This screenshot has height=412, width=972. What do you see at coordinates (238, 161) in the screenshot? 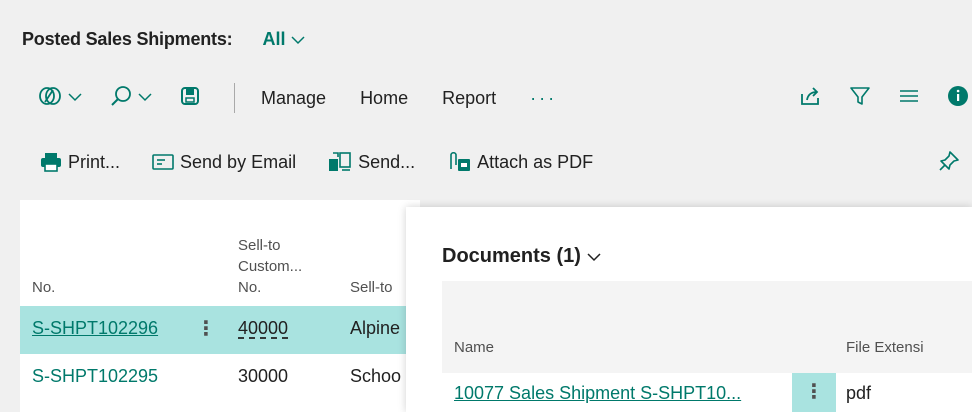
I see `send-by-email-label: Send by Email` at bounding box center [238, 161].